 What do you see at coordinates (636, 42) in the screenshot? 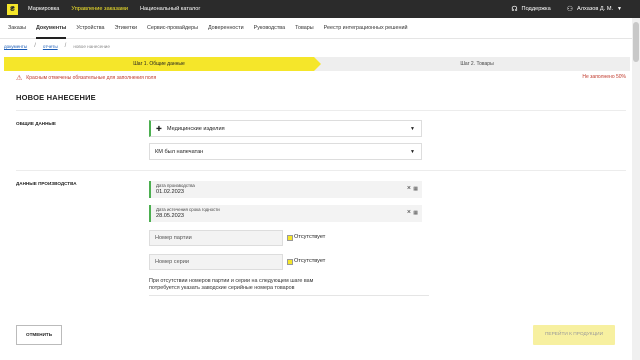
I see `scrollbar-thumb` at bounding box center [636, 42].